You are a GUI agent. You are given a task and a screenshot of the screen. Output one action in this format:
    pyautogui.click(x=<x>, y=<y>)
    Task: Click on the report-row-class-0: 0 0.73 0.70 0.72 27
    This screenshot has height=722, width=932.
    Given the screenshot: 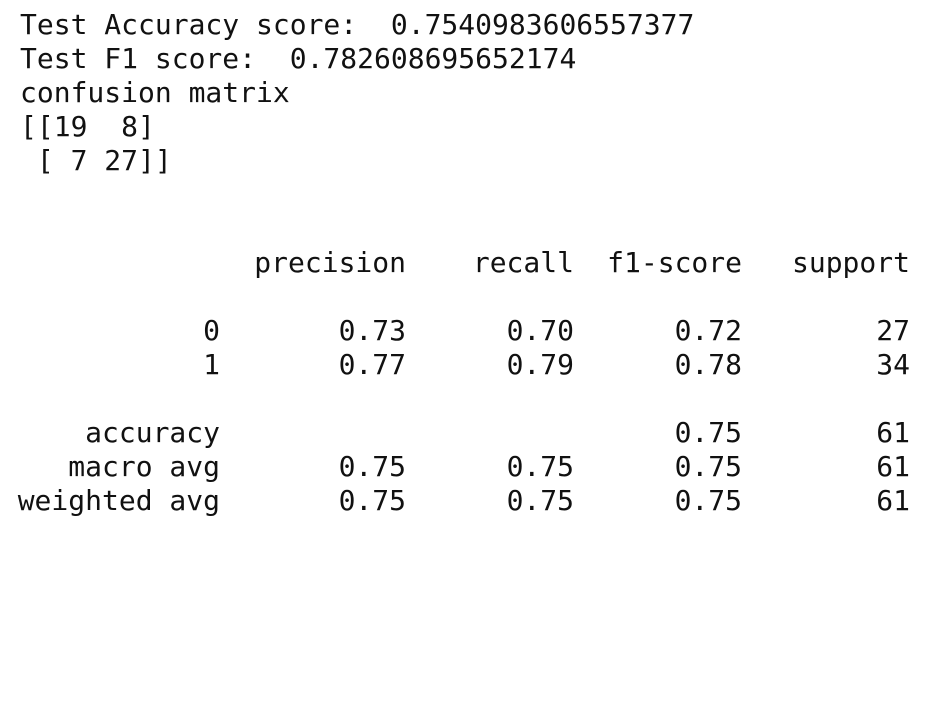 What is the action you would take?
    pyautogui.click(x=466, y=331)
    